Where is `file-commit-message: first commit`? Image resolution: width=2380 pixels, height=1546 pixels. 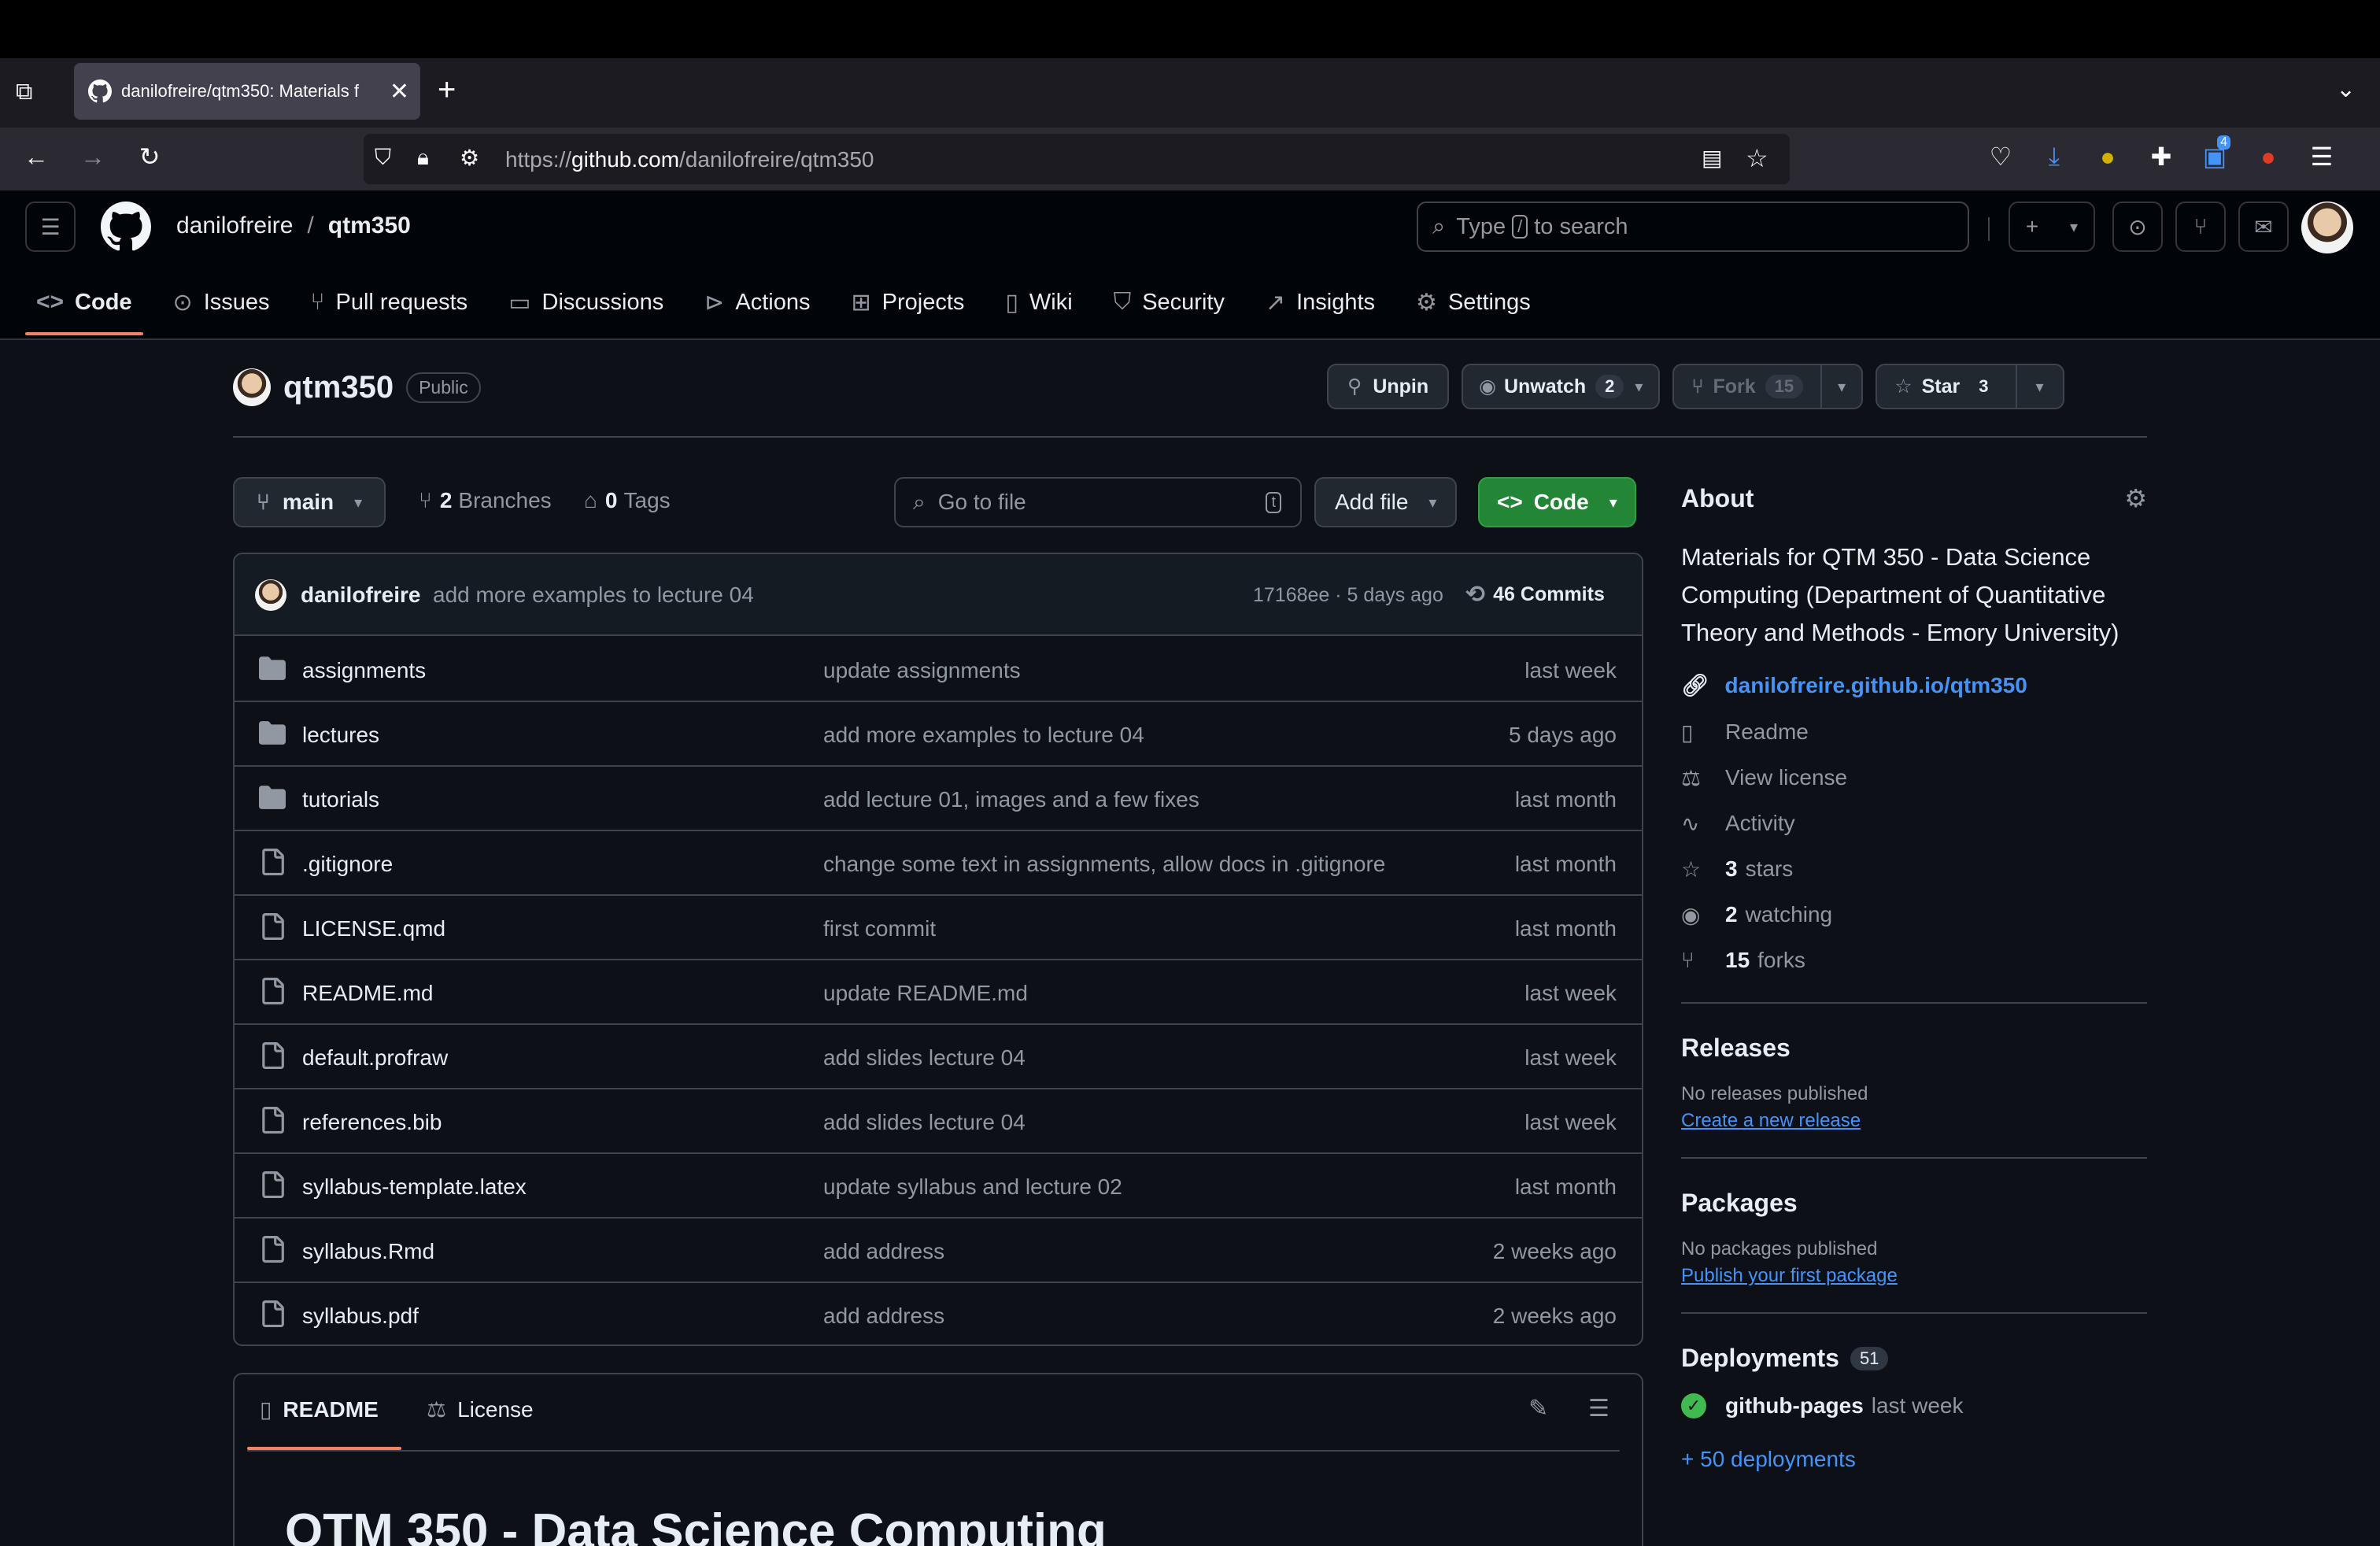
file-commit-message: first commit is located at coordinates (880, 928).